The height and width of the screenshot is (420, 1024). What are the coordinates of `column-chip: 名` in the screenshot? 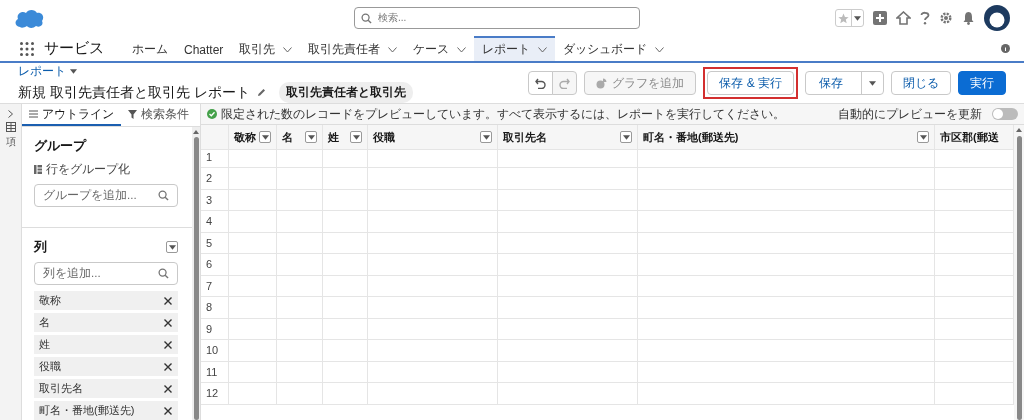 It's located at (106, 322).